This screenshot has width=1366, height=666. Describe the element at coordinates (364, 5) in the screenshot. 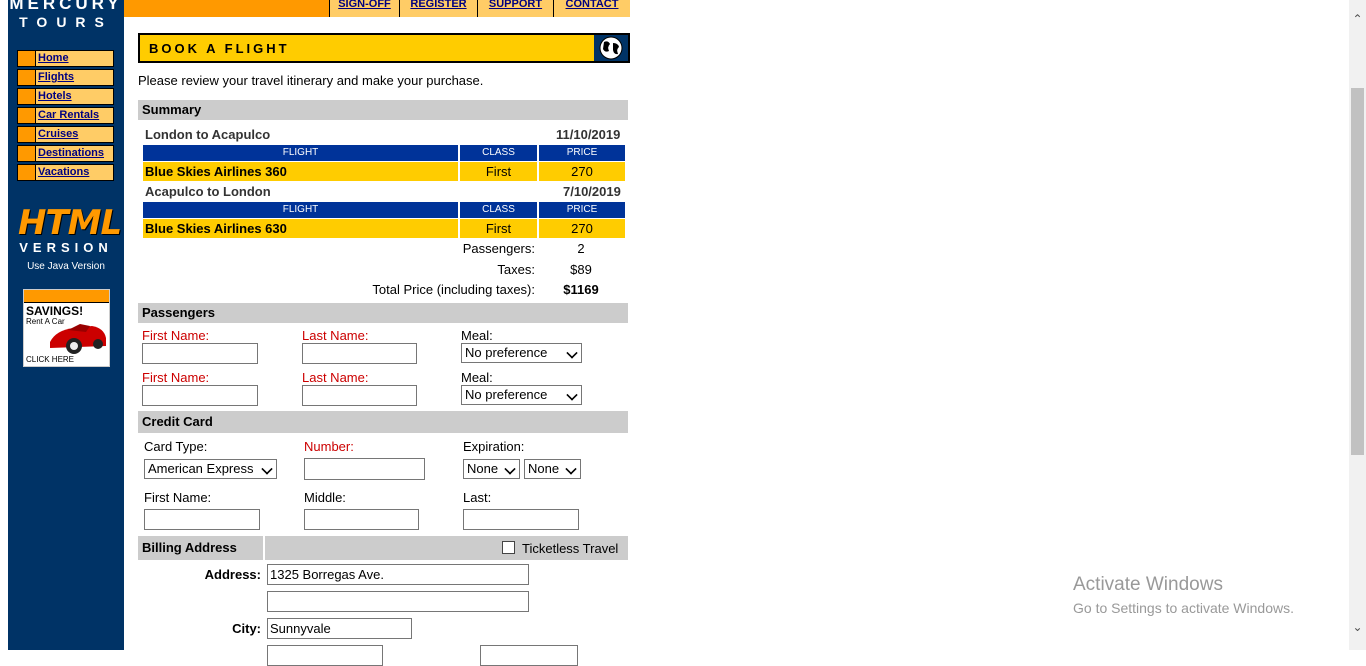

I see `sign-off-link: SIGN-OFF` at that location.